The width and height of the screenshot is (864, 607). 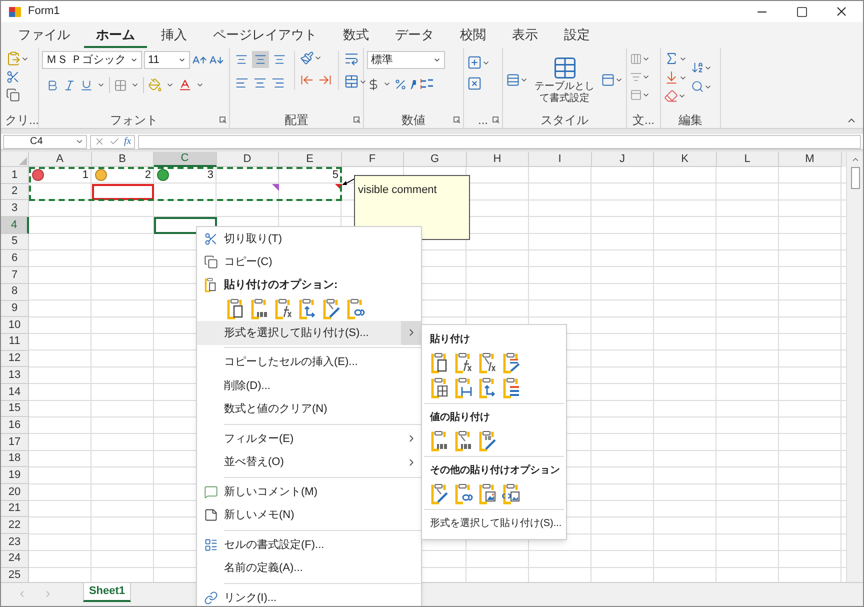 I want to click on row-header: 14, so click(x=15, y=392).